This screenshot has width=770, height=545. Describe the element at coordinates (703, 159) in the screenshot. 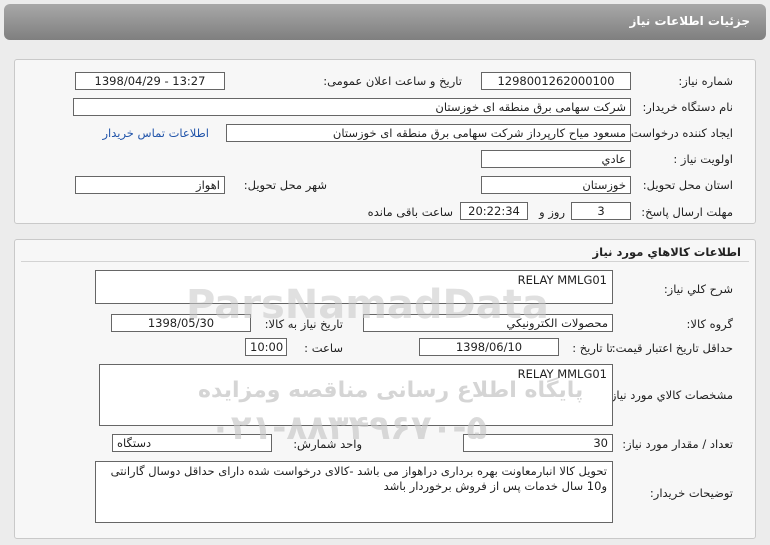

I see `priority-label: اولویت نیاز :` at that location.